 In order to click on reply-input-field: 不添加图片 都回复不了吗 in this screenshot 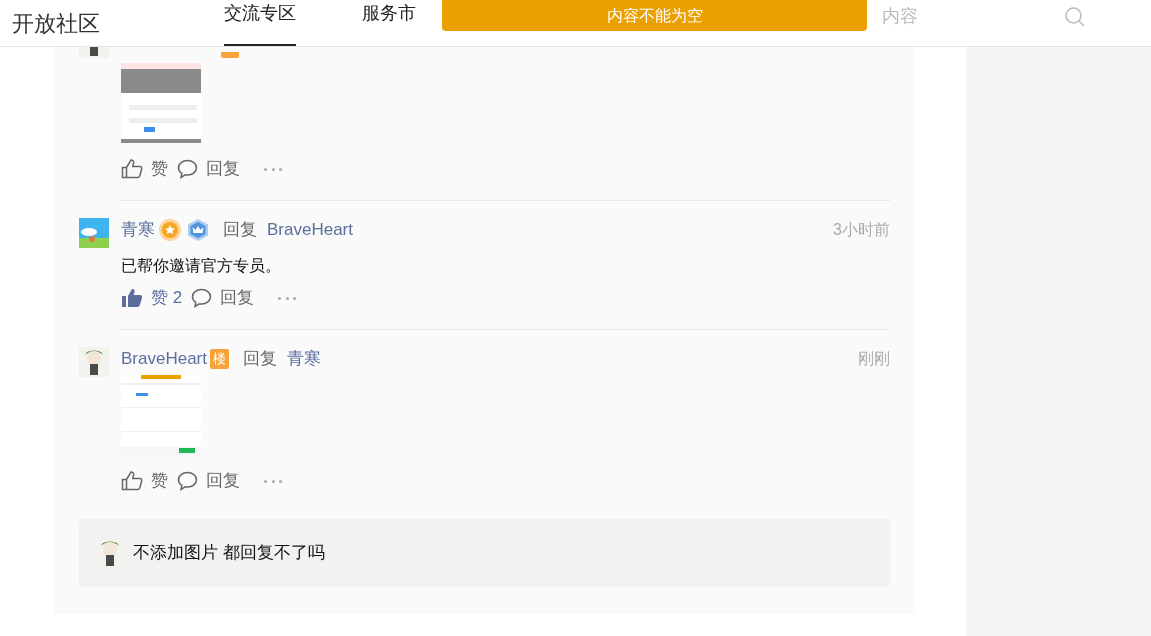, I will do `click(433, 553)`.